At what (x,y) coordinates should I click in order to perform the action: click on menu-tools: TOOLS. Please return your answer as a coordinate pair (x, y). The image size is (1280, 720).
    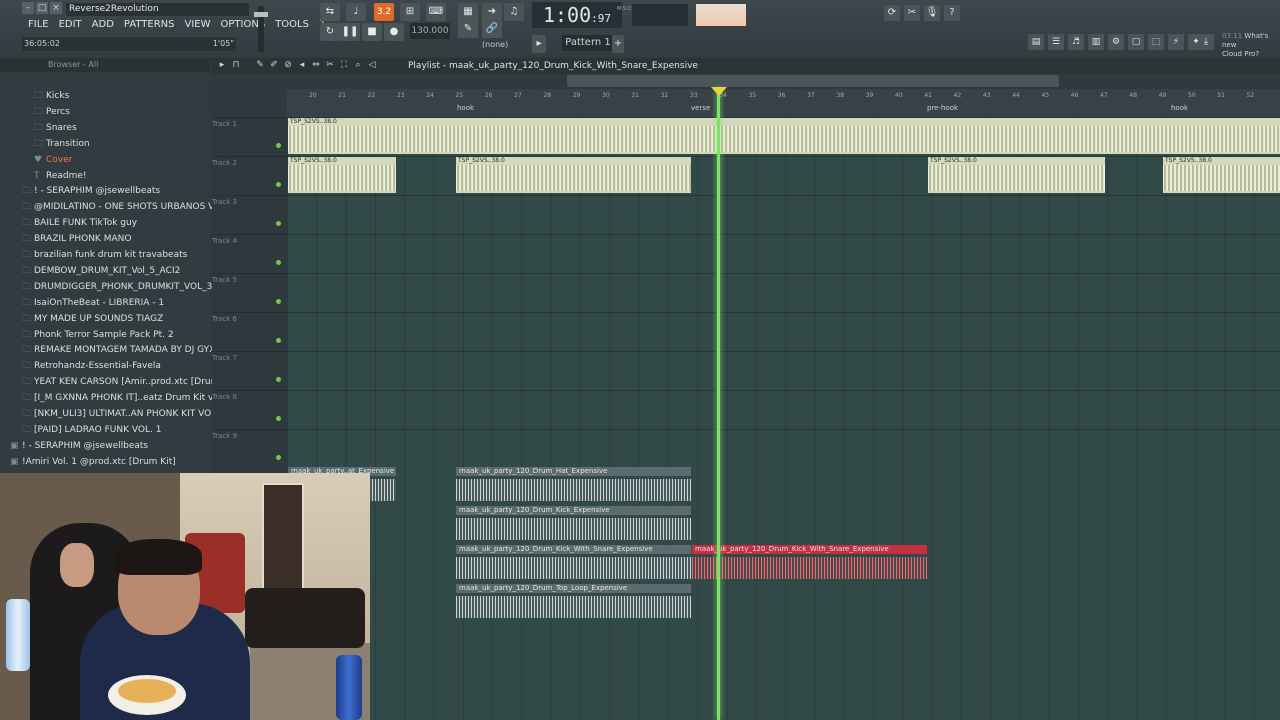
    Looking at the image, I should click on (292, 25).